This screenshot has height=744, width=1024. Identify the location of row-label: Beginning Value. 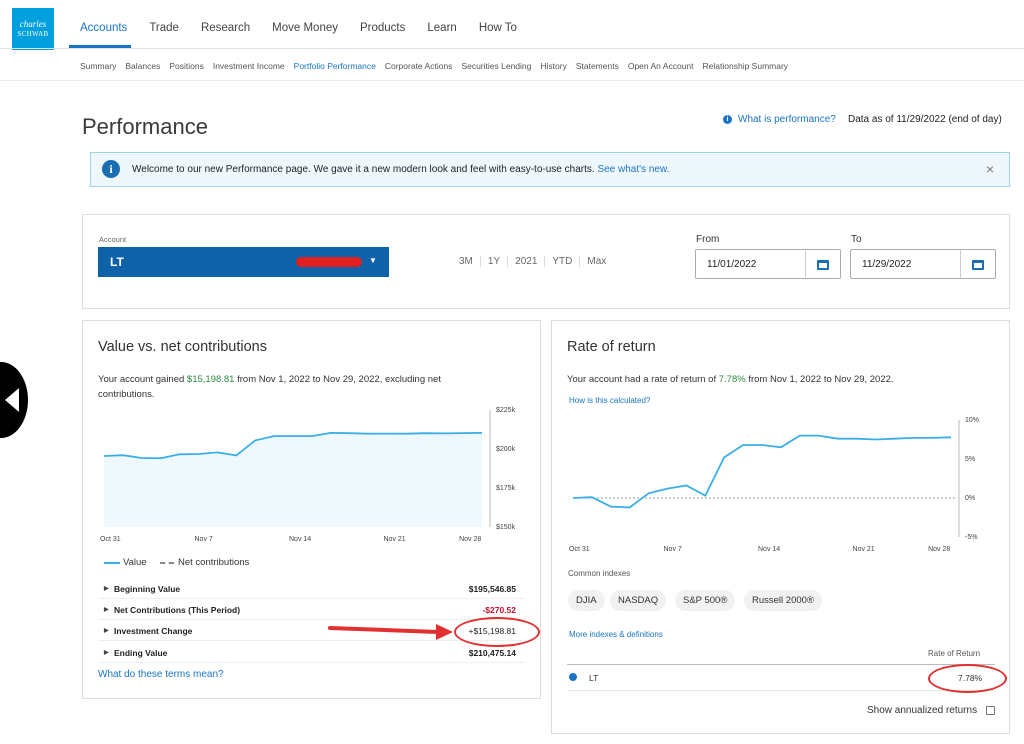
(147, 589).